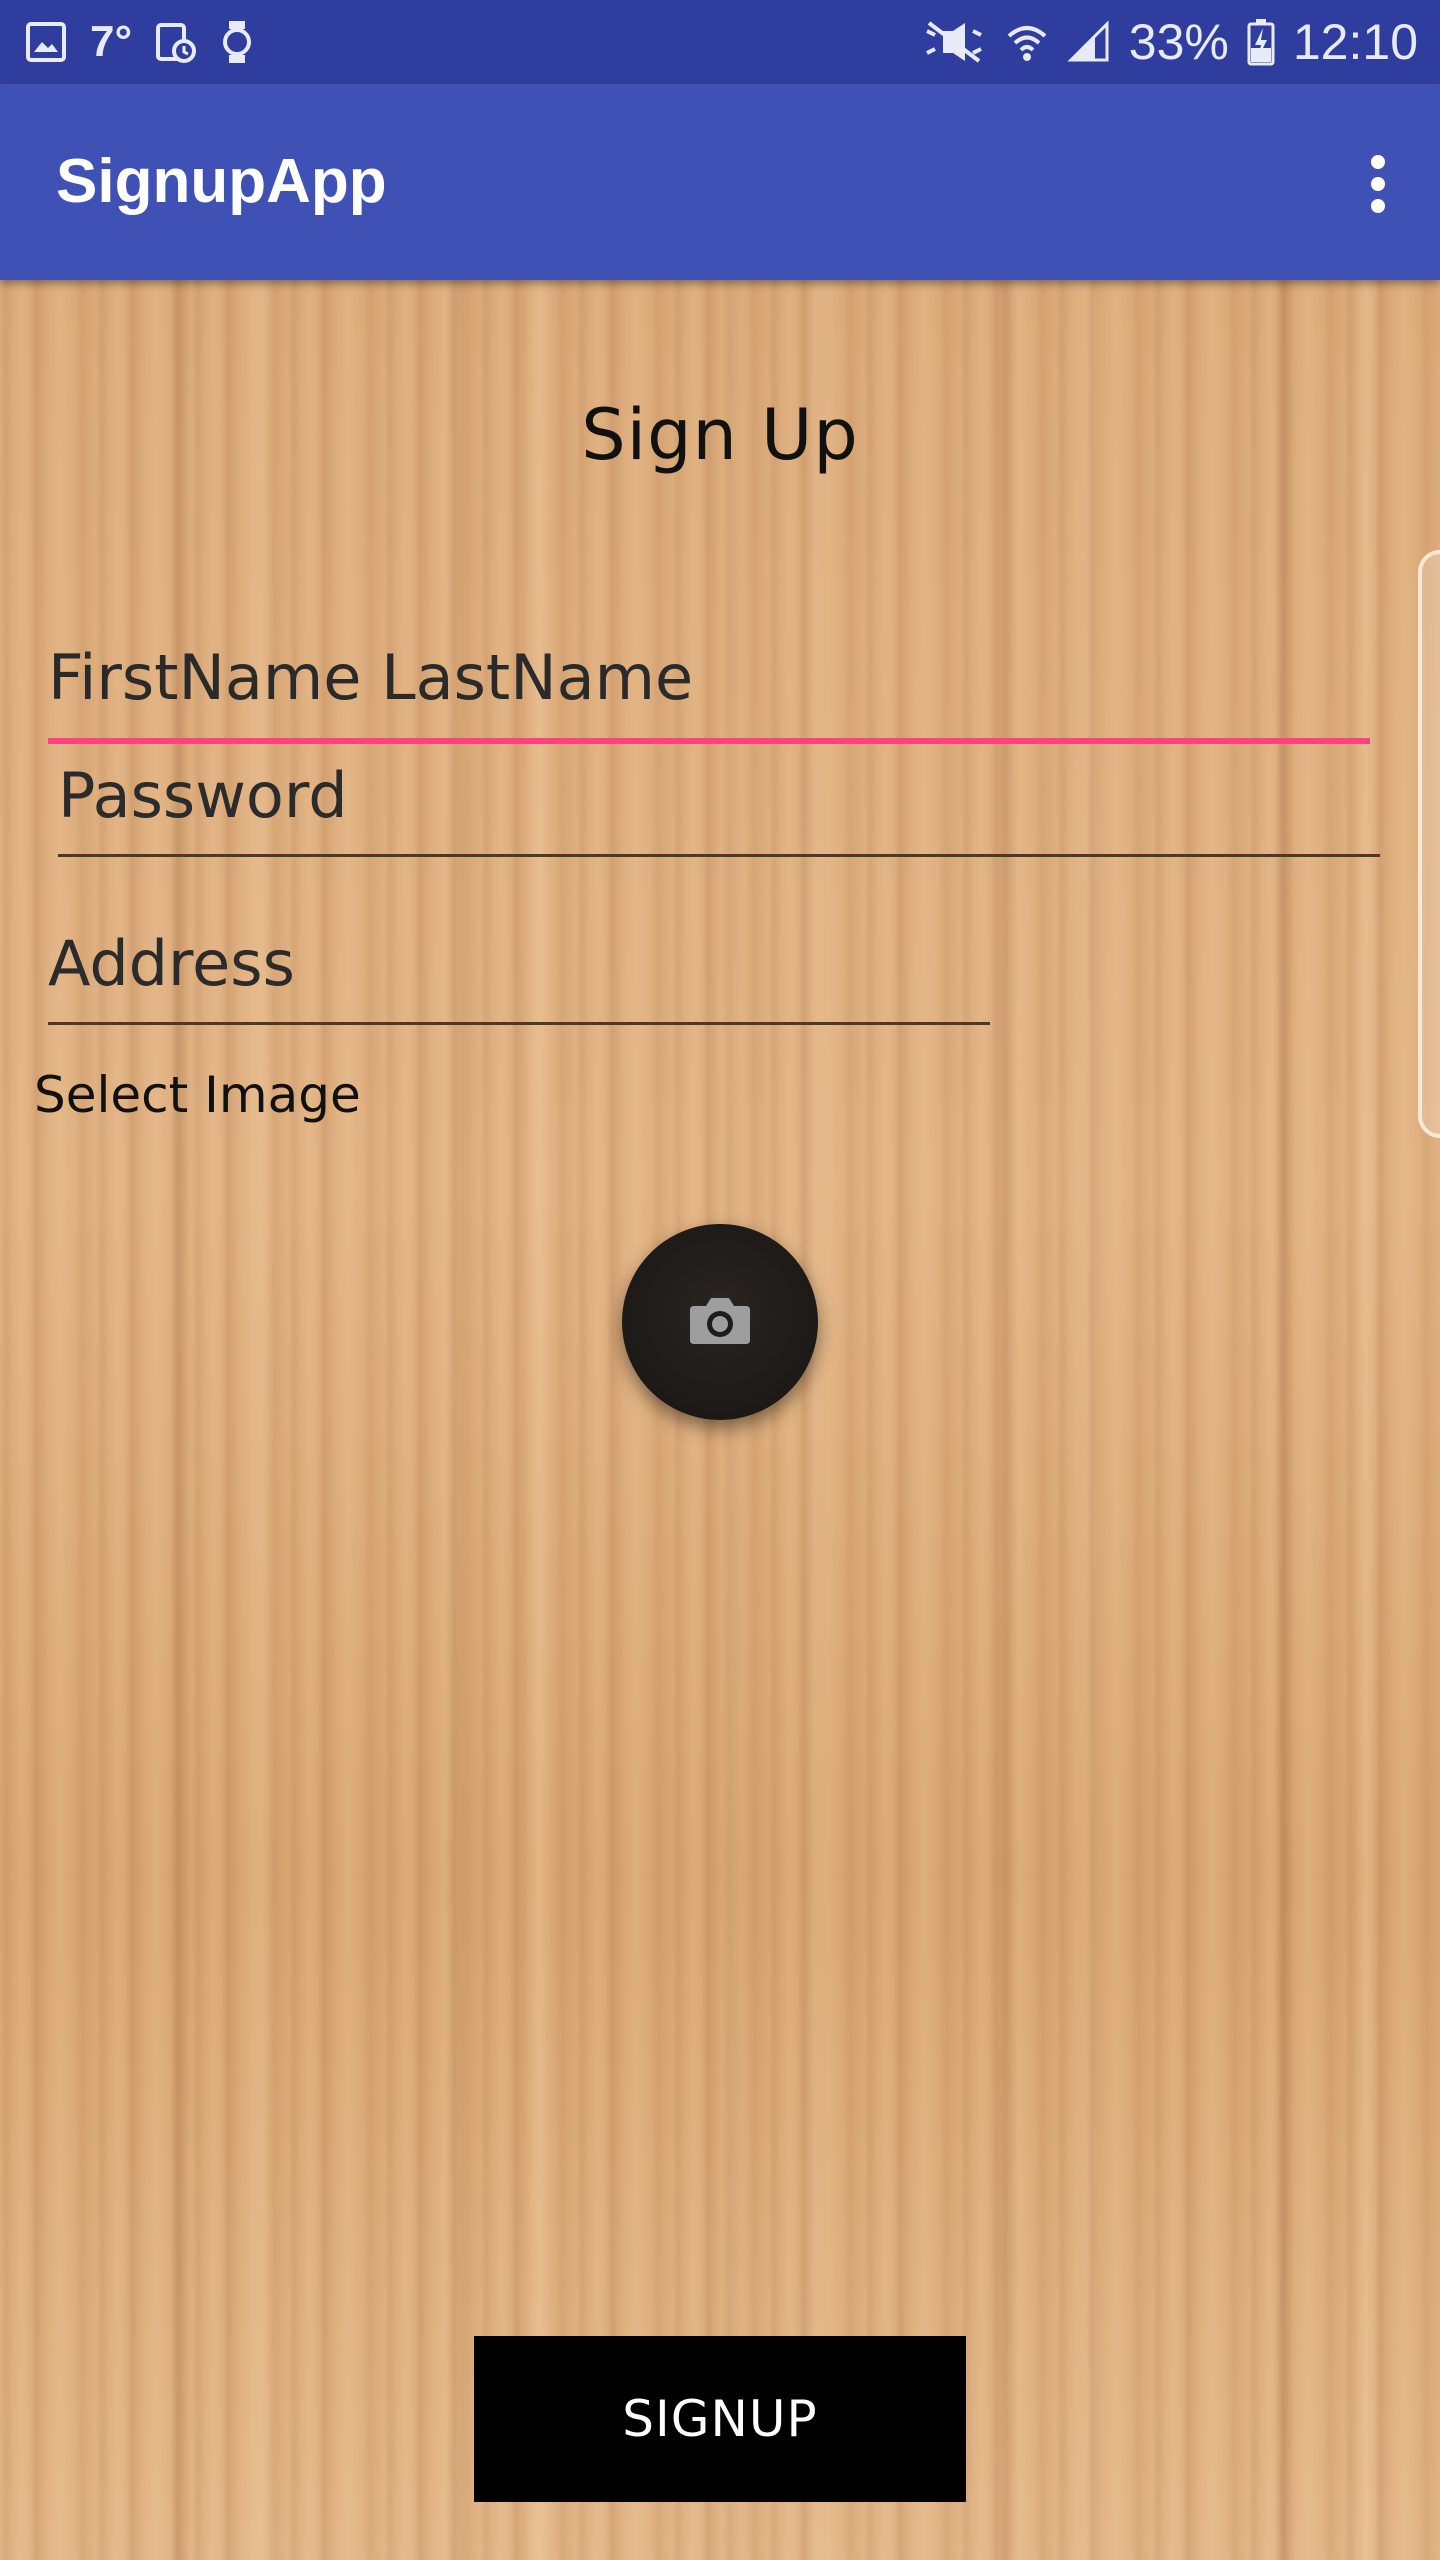 Image resolution: width=1440 pixels, height=2560 pixels. I want to click on gallery-icon, so click(46, 42).